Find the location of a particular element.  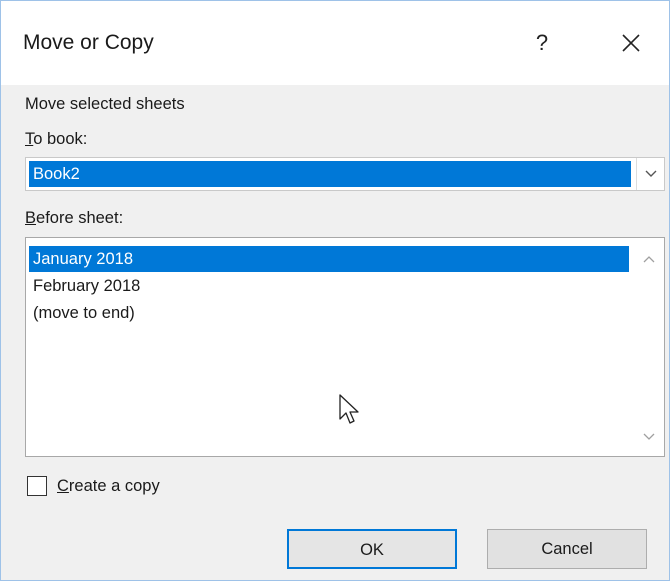

chevron-up-icon is located at coordinates (649, 259).